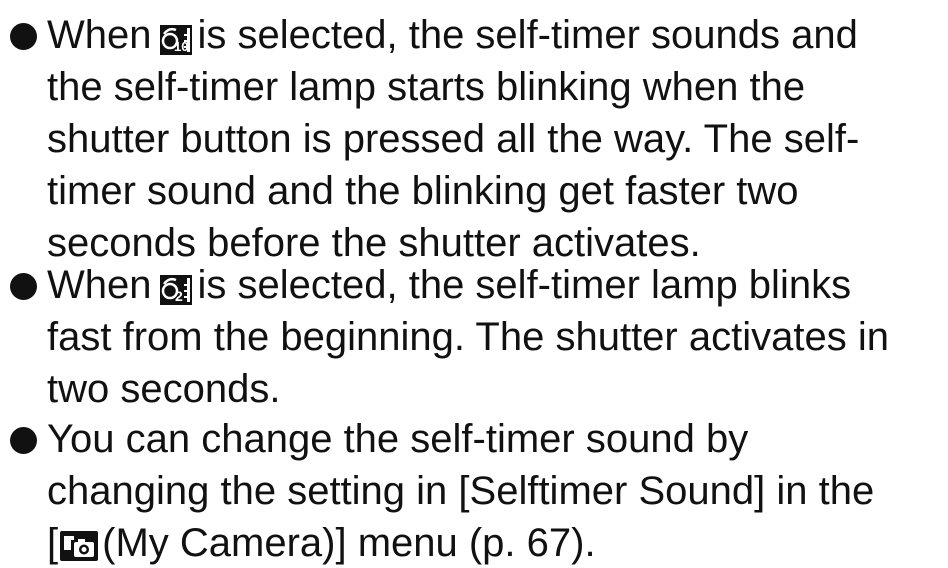 The width and height of the screenshot is (948, 568). Describe the element at coordinates (527, 35) in the screenshot. I see `line-text-post: is selected, the self-timer sounds and` at that location.